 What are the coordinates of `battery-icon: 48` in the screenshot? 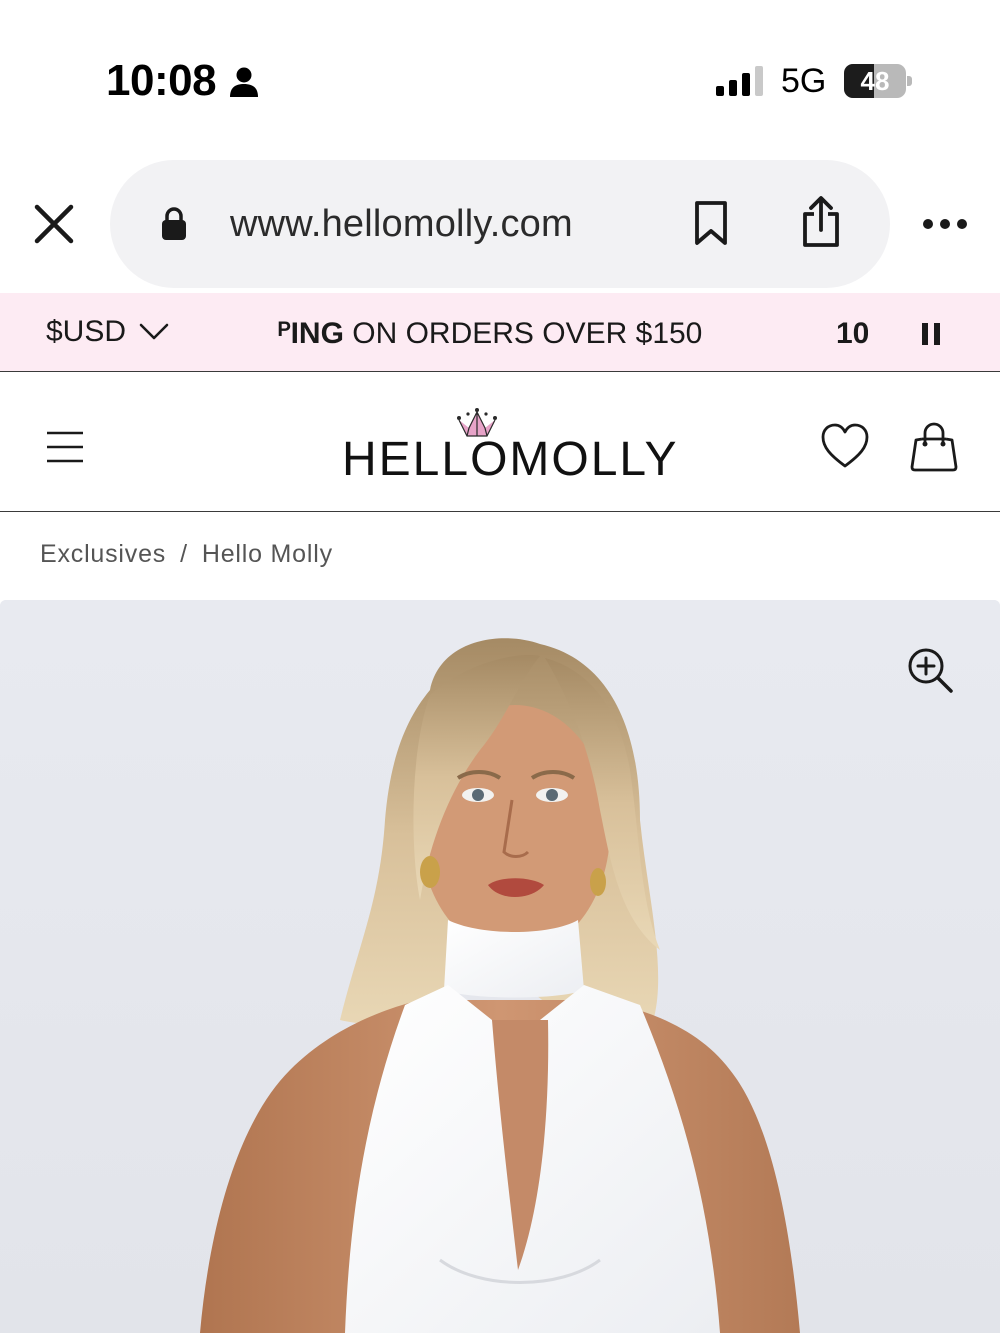 It's located at (875, 81).